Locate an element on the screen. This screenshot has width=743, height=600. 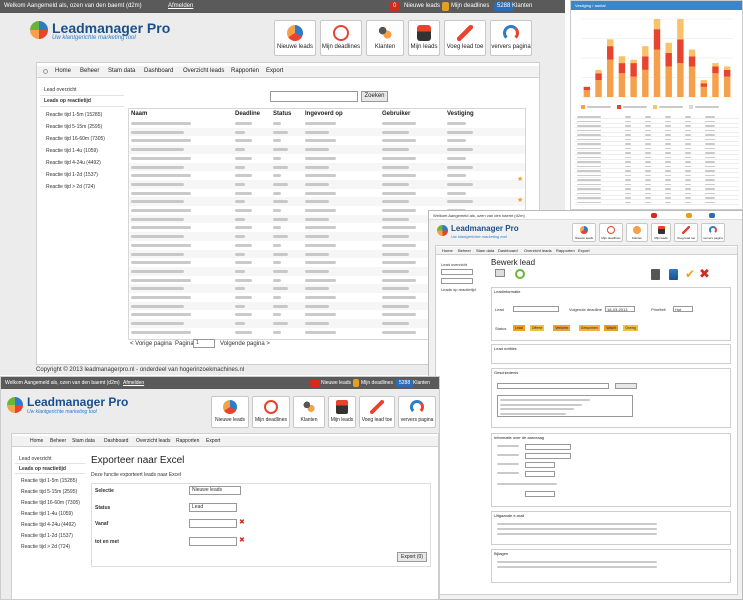
export-sidebar-item-1-2d: Reactie tijd 1-2d (1537) is located at coordinates (47, 536).